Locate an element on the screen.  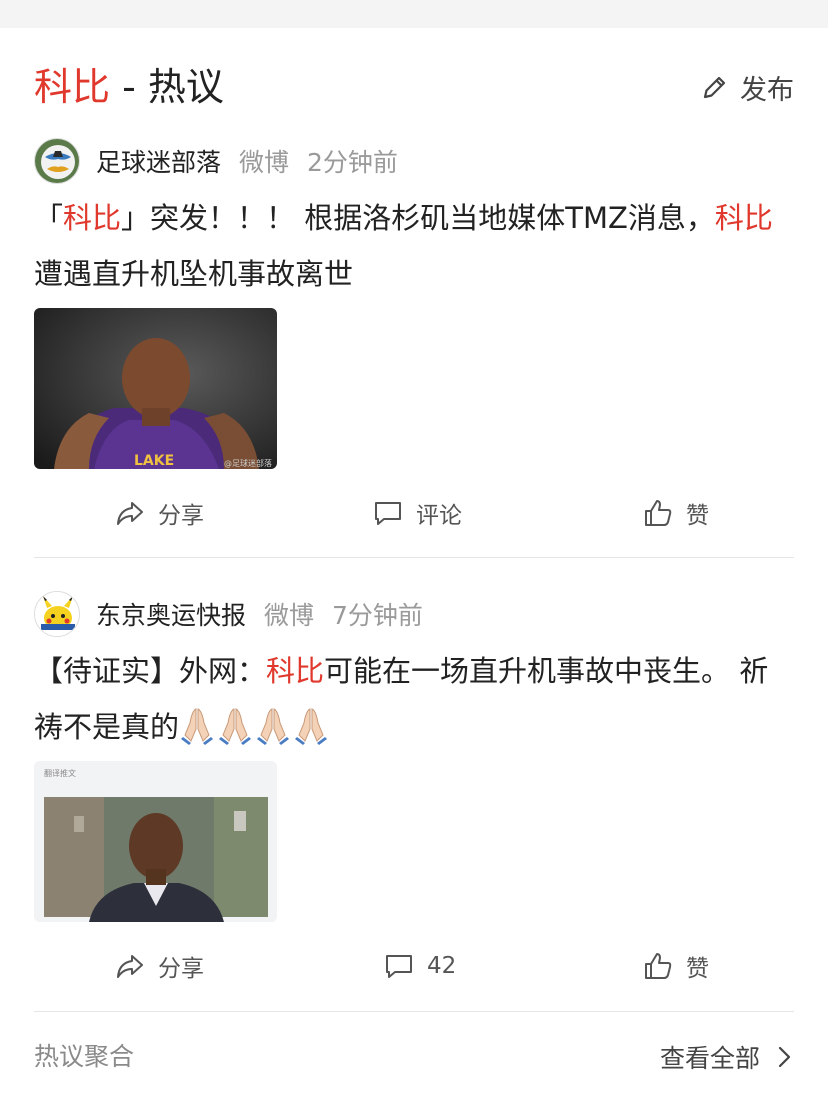
post-actions: 分享 评论 赞 is located at coordinates (414, 513).